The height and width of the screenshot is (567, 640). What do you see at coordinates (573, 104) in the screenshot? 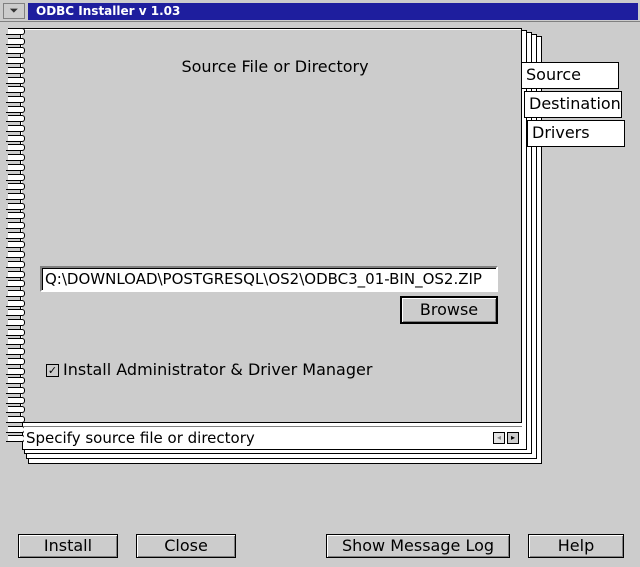
I see `tab-destination: Destination` at bounding box center [573, 104].